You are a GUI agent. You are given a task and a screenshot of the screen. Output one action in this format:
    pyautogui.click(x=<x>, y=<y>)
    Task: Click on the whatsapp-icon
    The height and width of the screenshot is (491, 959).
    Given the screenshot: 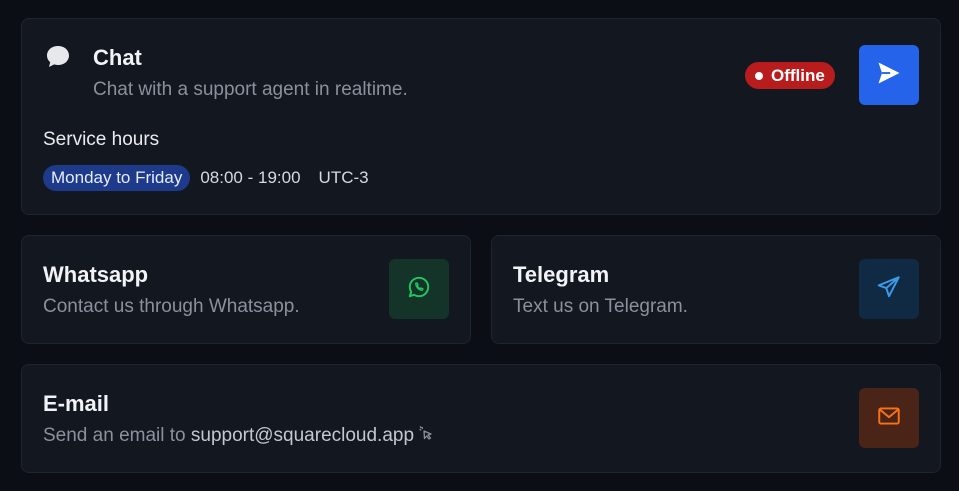 What is the action you would take?
    pyautogui.click(x=419, y=289)
    